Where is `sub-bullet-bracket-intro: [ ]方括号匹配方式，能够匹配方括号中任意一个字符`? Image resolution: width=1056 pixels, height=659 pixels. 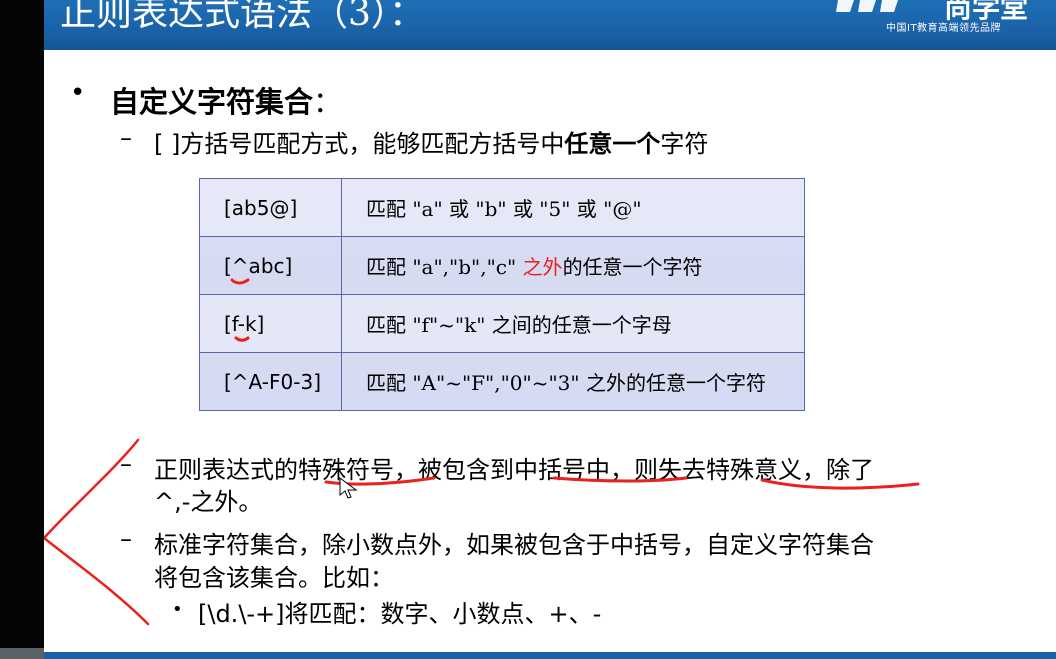
sub-bullet-bracket-intro: [ ]方括号匹配方式，能够匹配方括号中任意一个字符 is located at coordinates (431, 141).